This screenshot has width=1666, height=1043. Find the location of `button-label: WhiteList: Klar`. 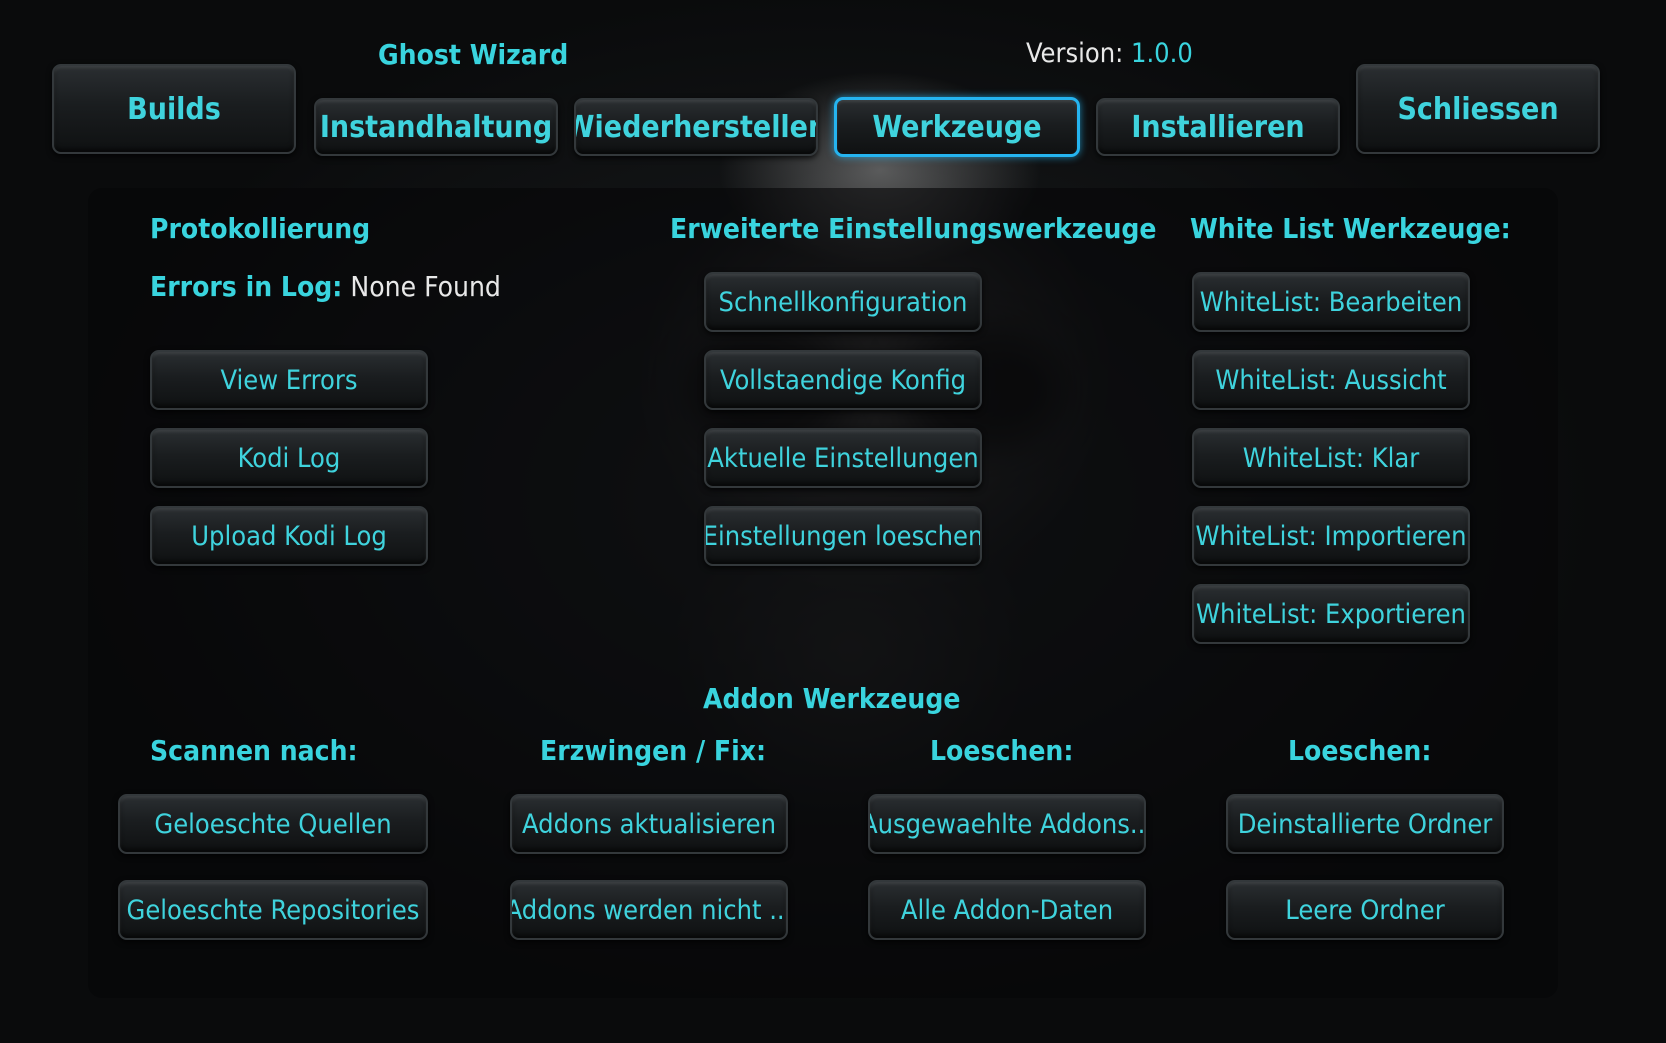

button-label: WhiteList: Klar is located at coordinates (1331, 458).